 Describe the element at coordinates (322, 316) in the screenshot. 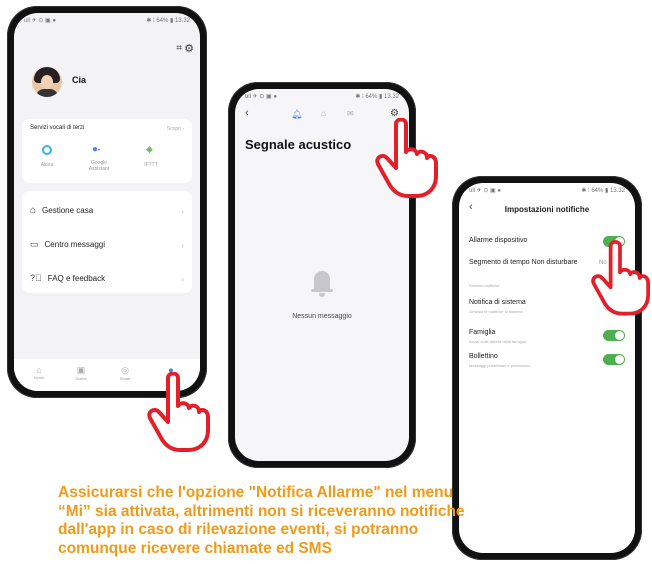

I see `empty-message: Nessun messaggio` at that location.